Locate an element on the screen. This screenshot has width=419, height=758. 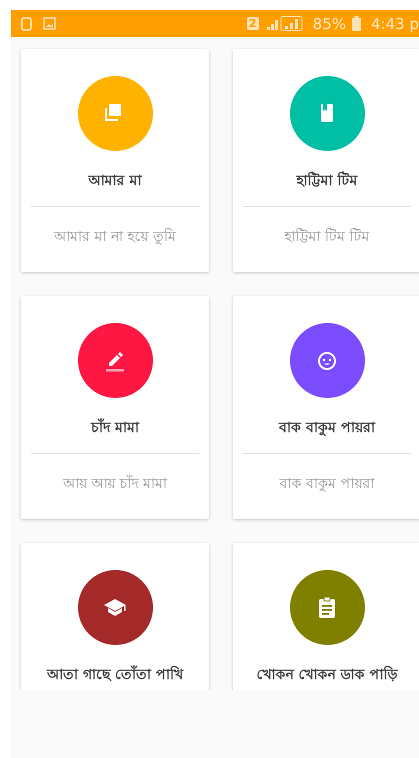
phone-icon is located at coordinates (27, 23).